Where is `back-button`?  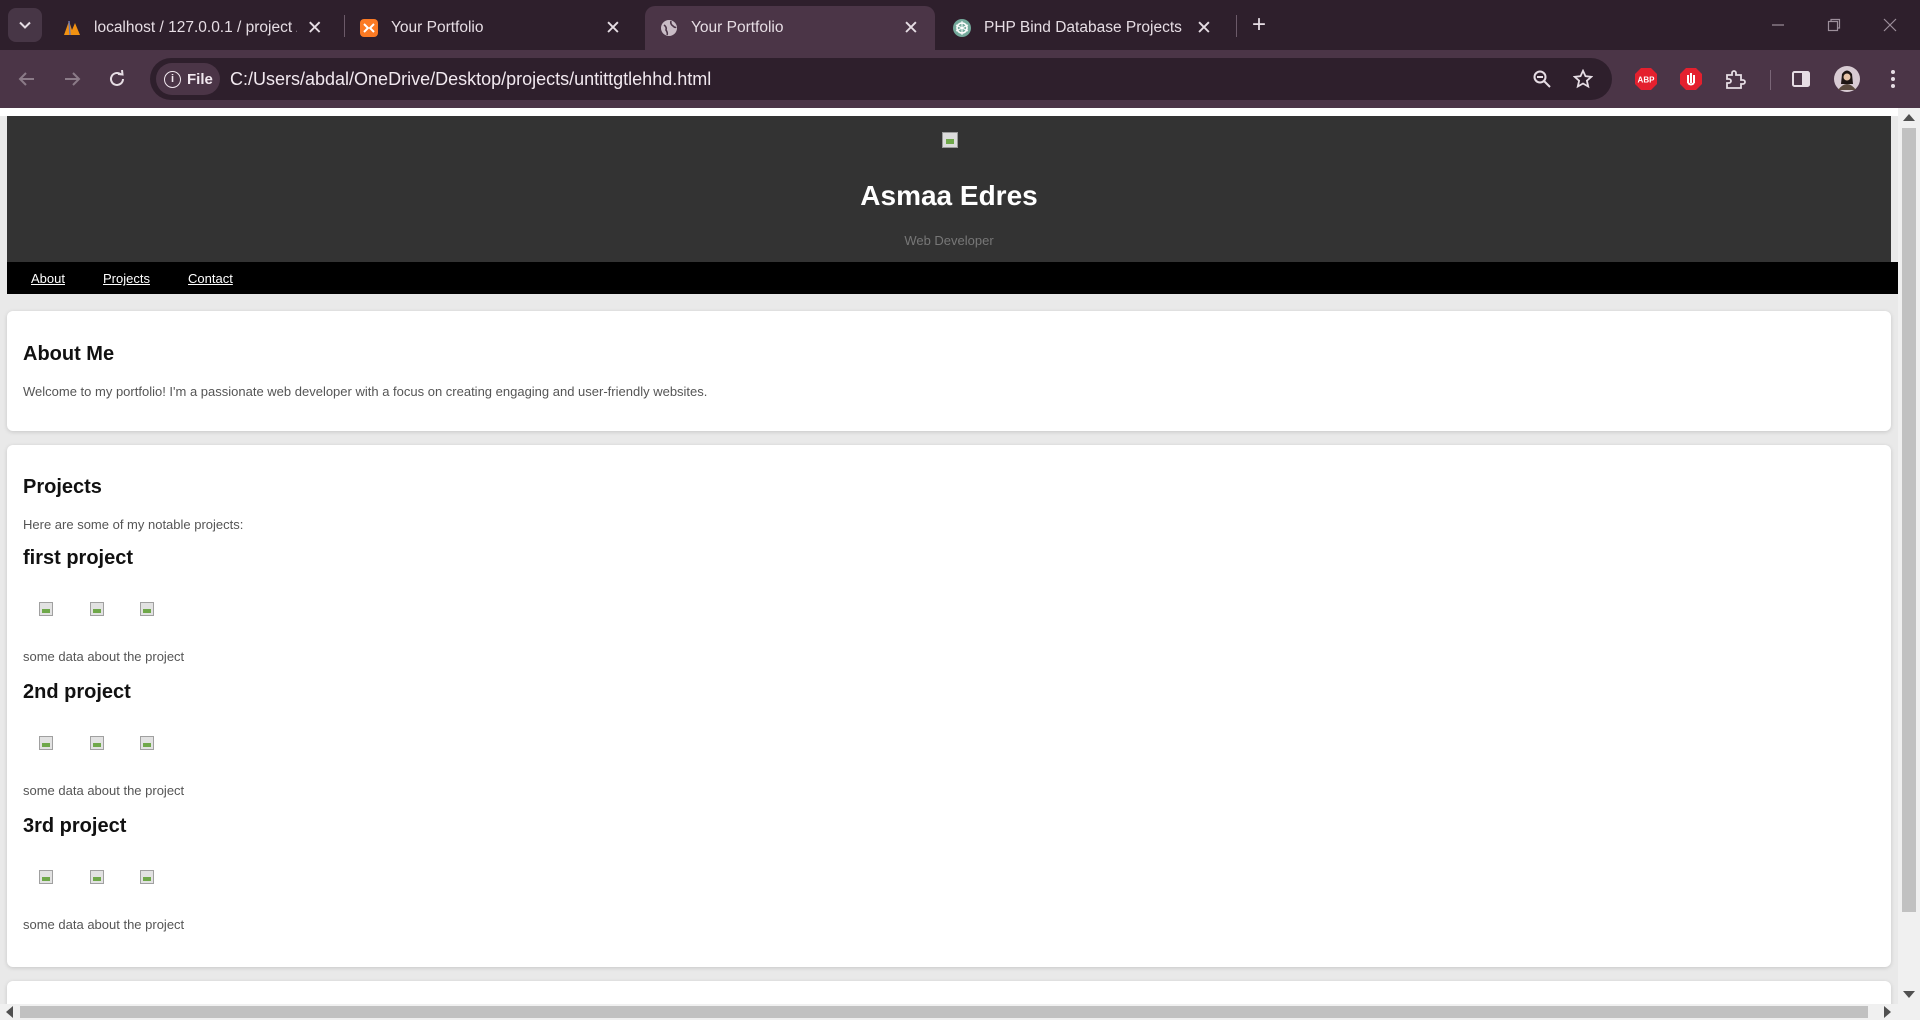
back-button is located at coordinates (27, 79).